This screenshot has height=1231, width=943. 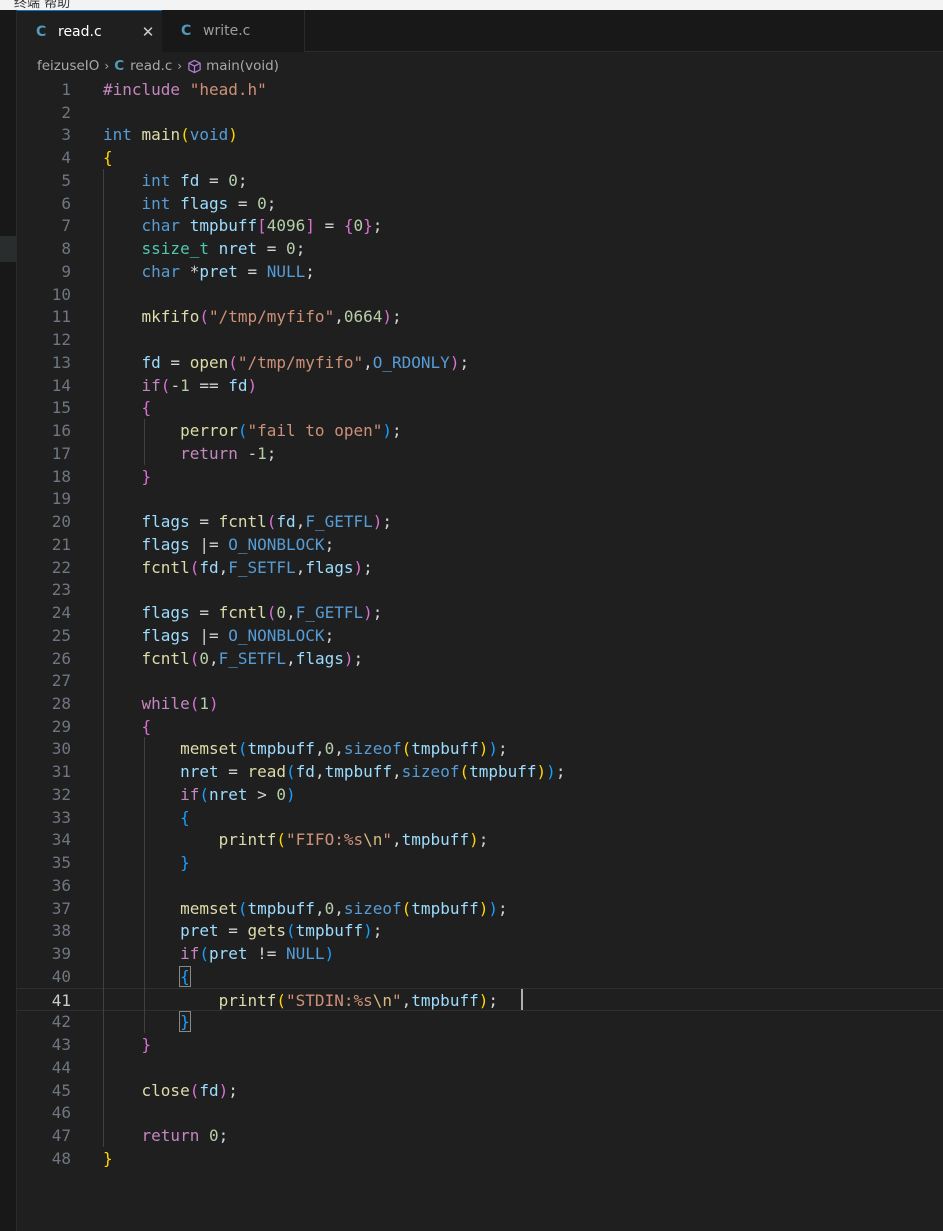 I want to click on code-line: 13 fd = open("/tmp/myfifo",O_RDONLY);, so click(x=480, y=362).